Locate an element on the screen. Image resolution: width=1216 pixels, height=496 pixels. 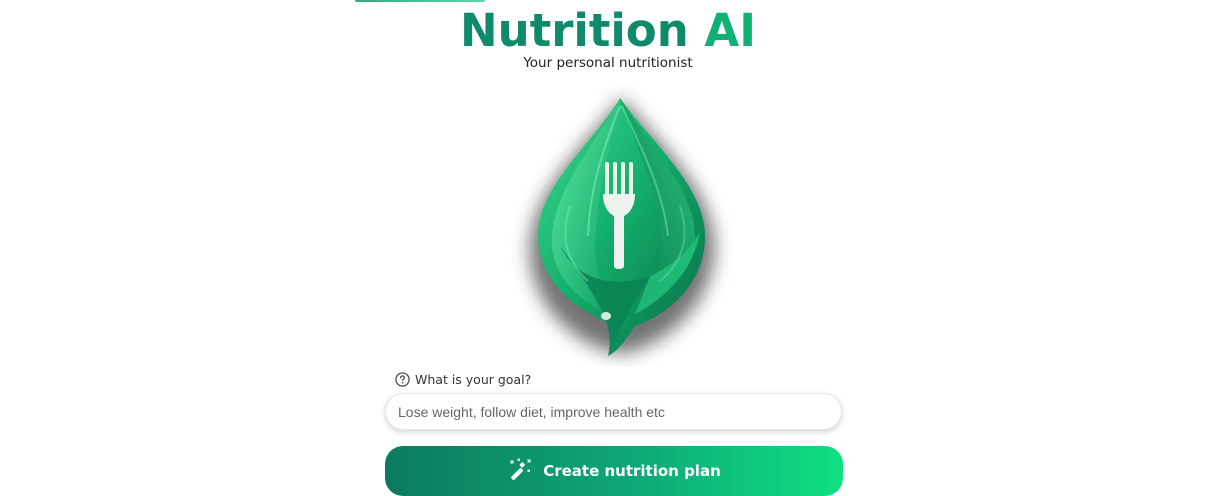
magic-wand-icon is located at coordinates (520, 471).